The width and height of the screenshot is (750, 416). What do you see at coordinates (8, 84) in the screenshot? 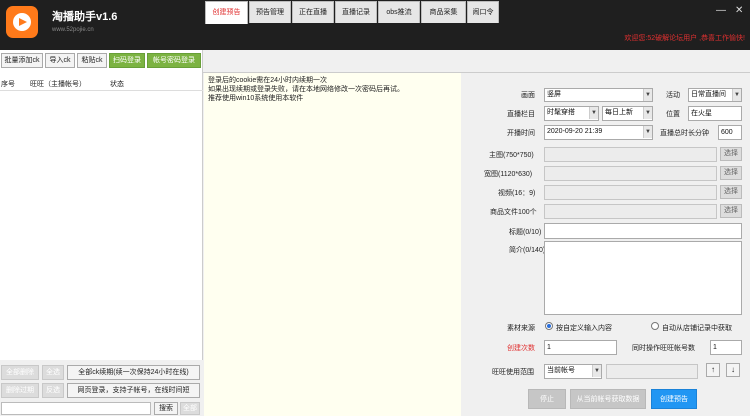
I see `column-header-index: 序号` at bounding box center [8, 84].